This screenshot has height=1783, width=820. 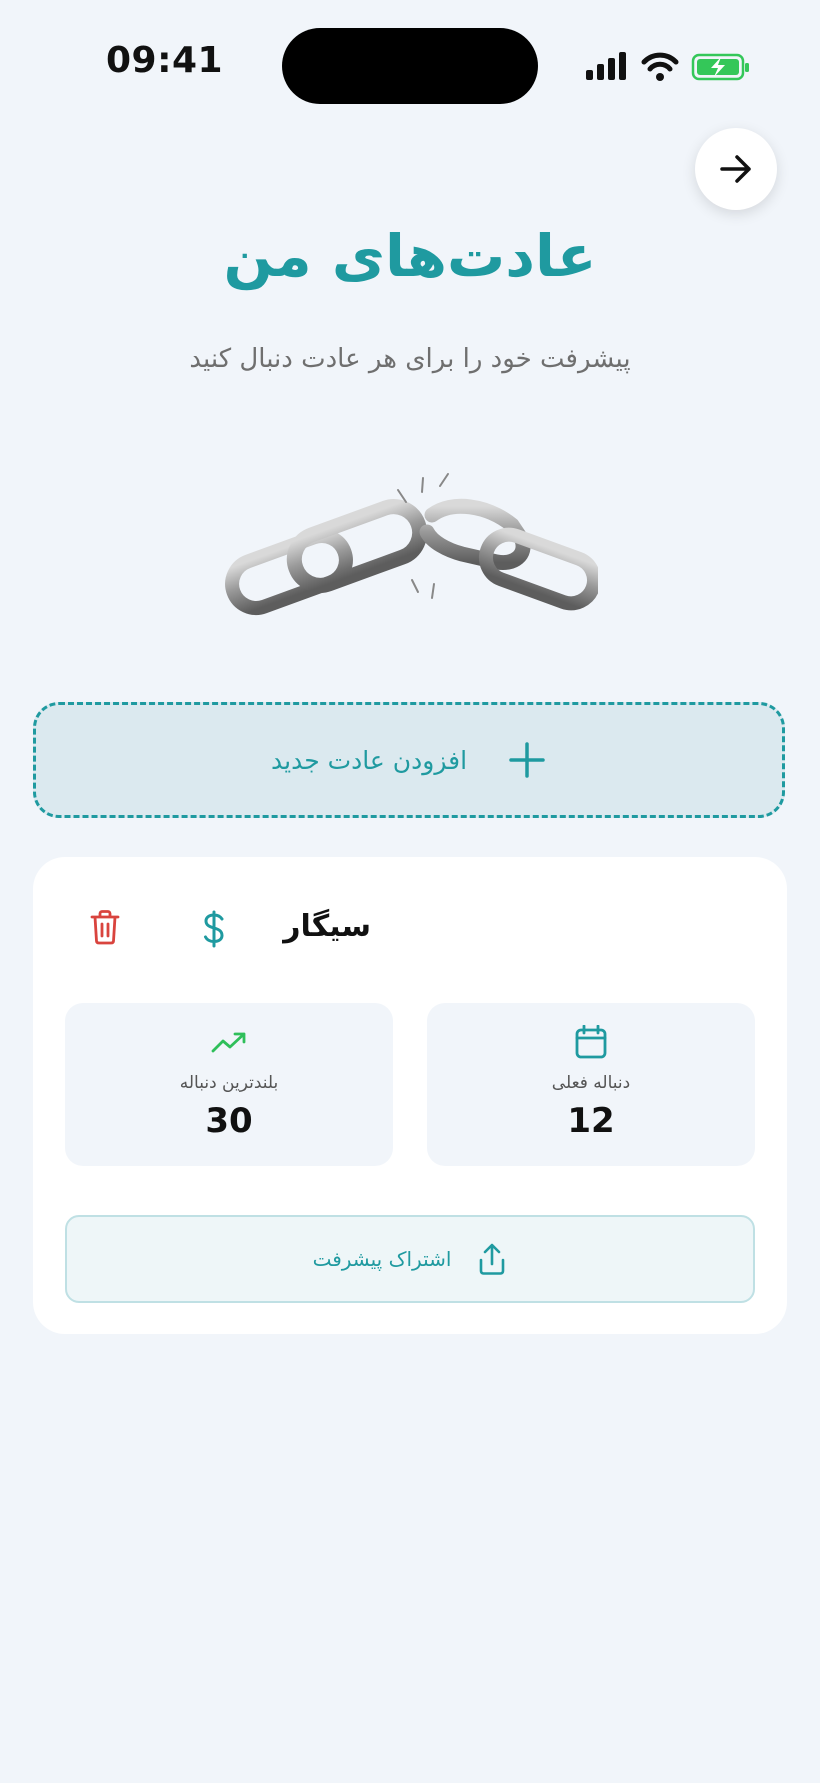 I want to click on calendar-icon, so click(x=591, y=1042).